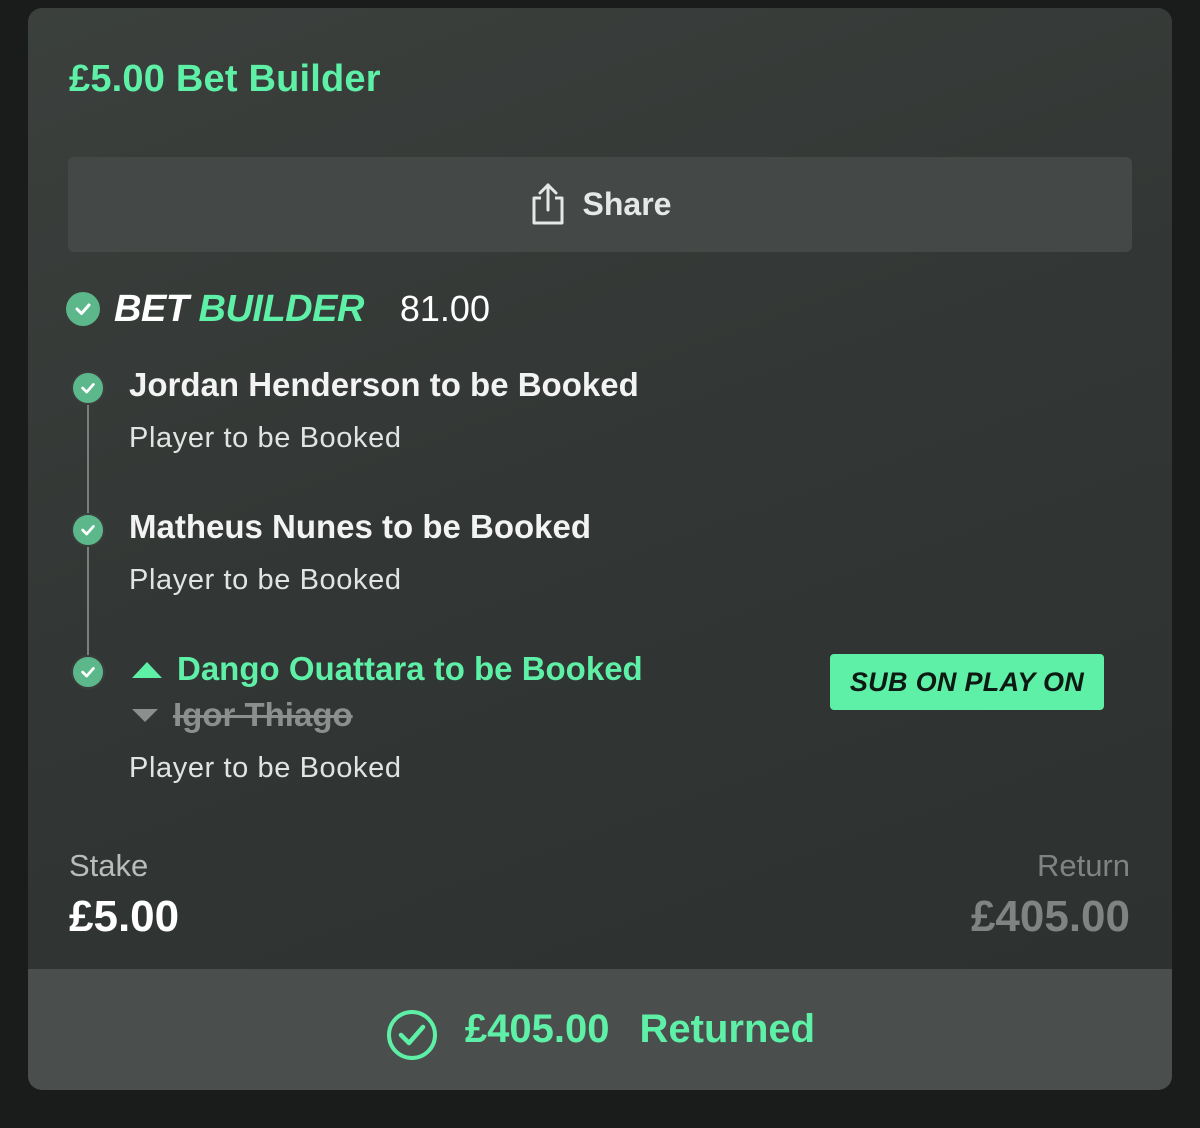 This screenshot has height=1128, width=1200. I want to click on return-label: Return, so click(1083, 865).